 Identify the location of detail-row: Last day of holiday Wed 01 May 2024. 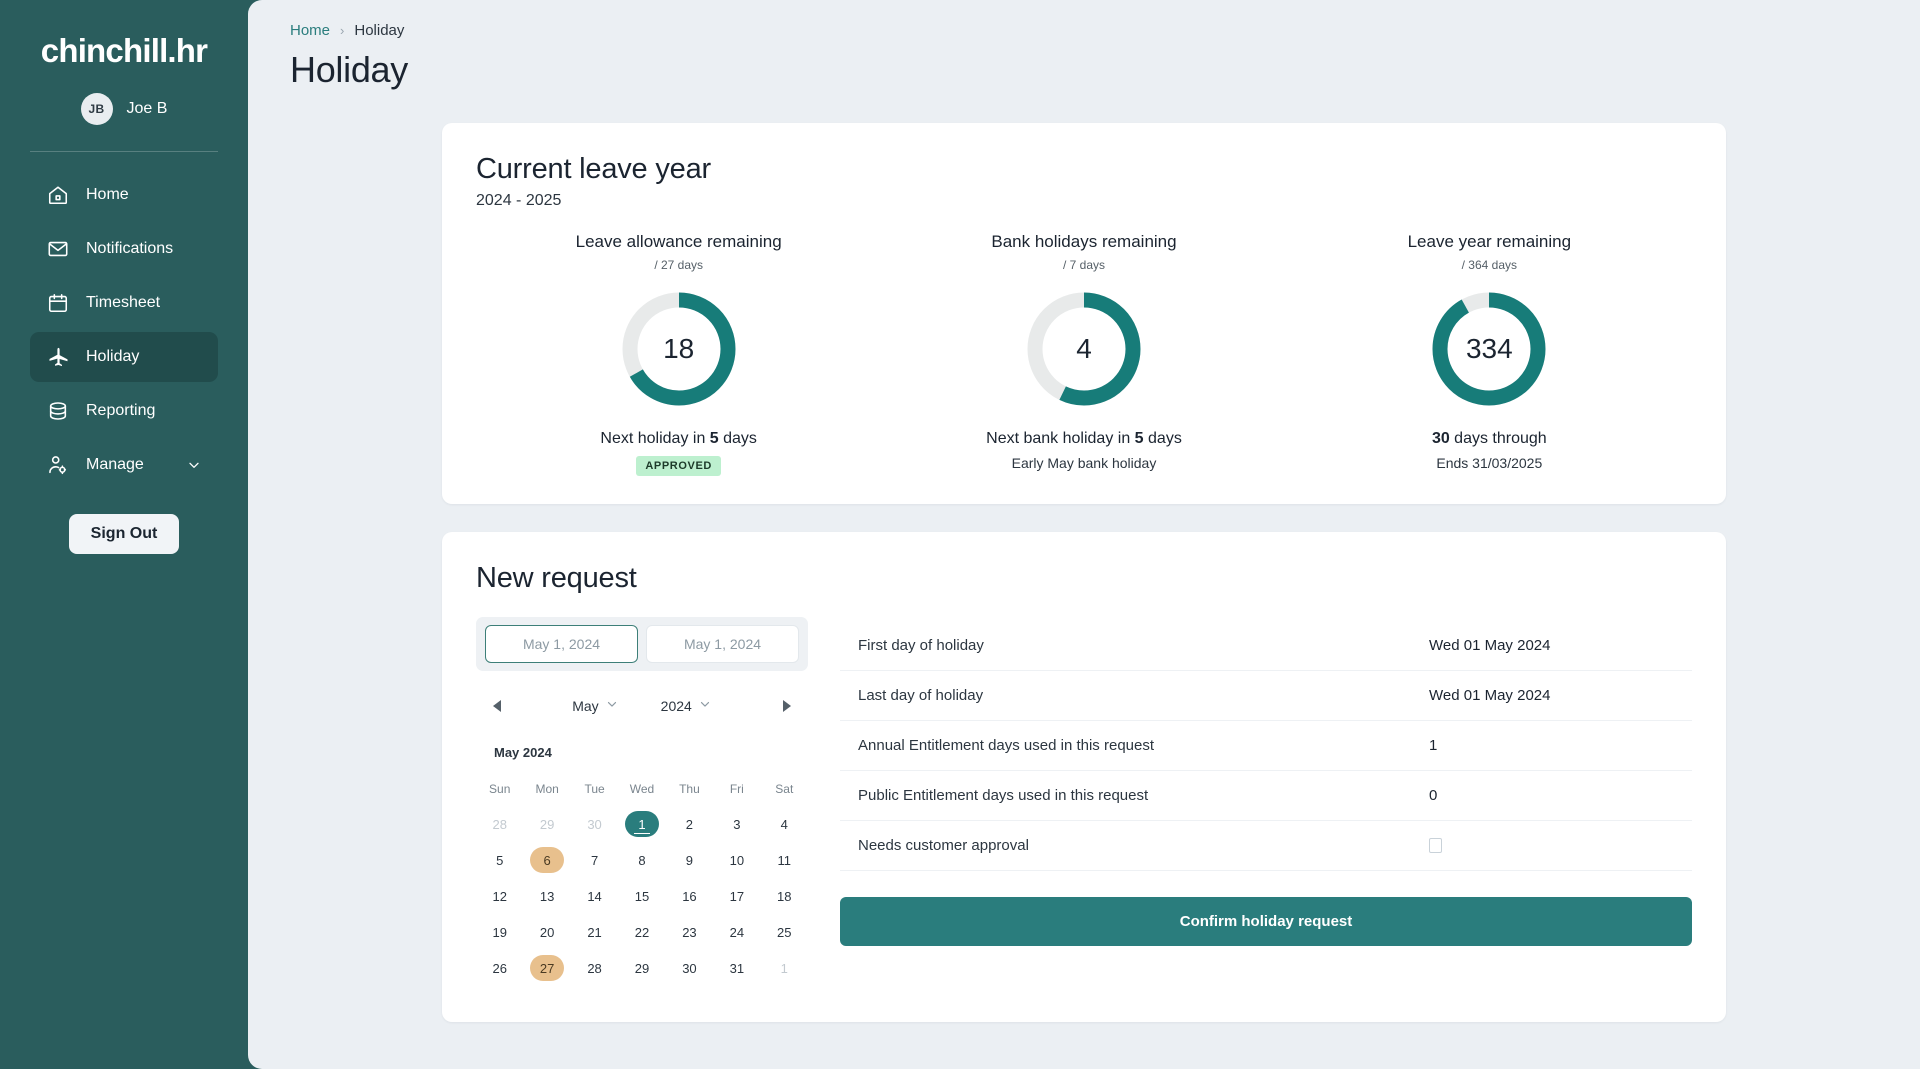
(1266, 696).